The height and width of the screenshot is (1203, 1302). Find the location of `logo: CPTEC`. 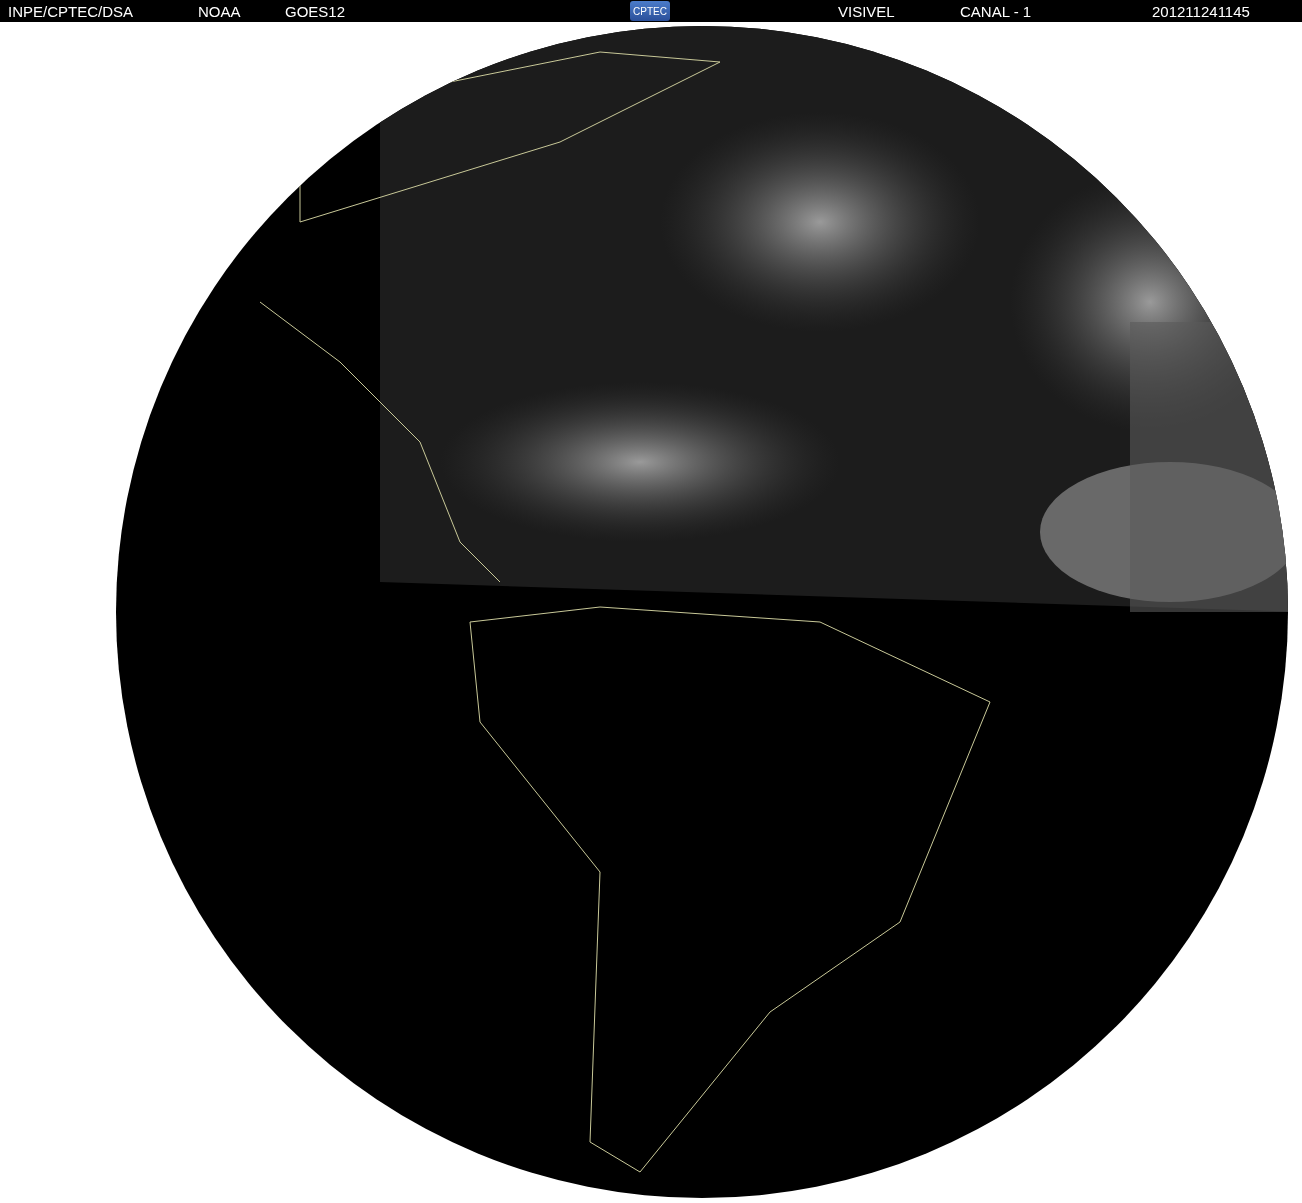

logo: CPTEC is located at coordinates (650, 11).